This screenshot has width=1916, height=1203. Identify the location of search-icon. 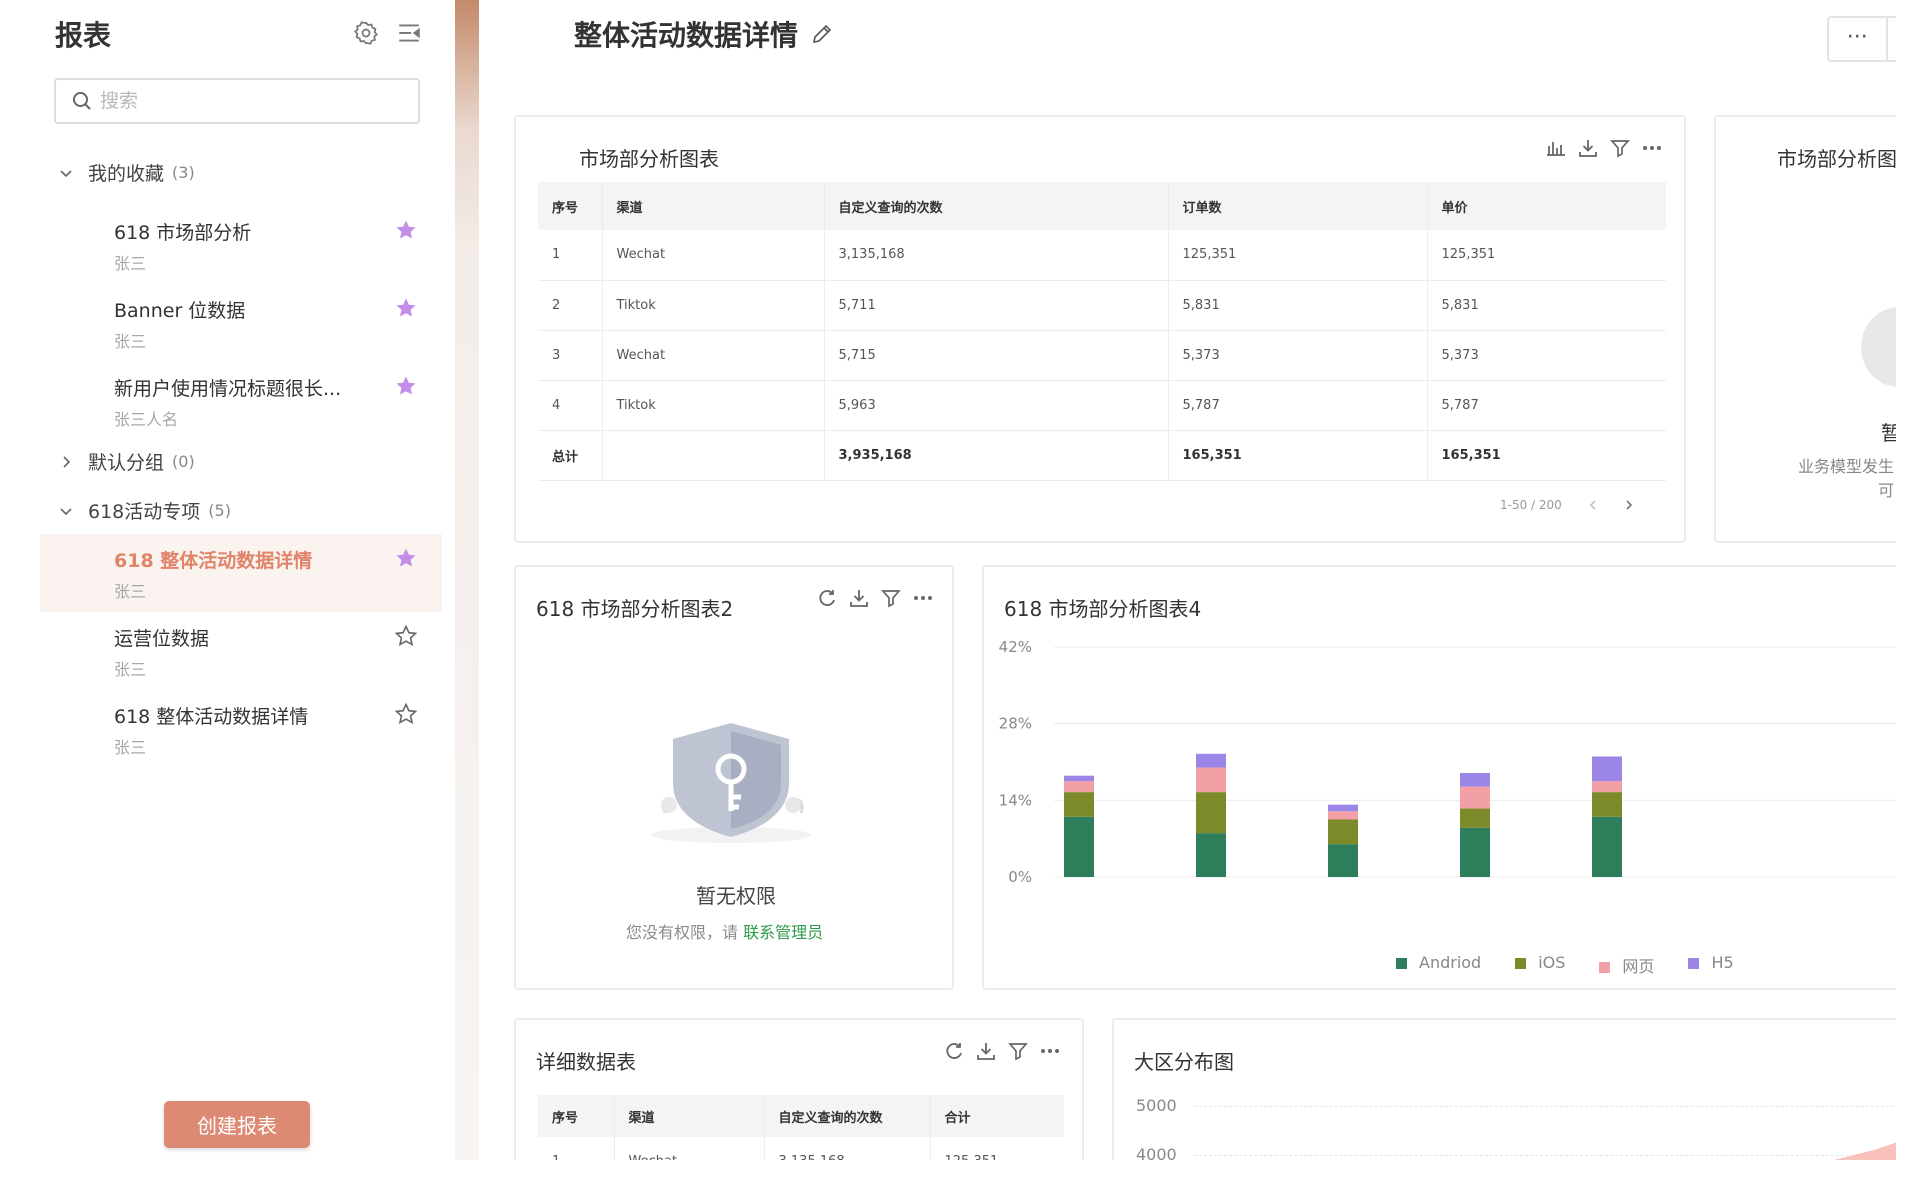
(82, 101).